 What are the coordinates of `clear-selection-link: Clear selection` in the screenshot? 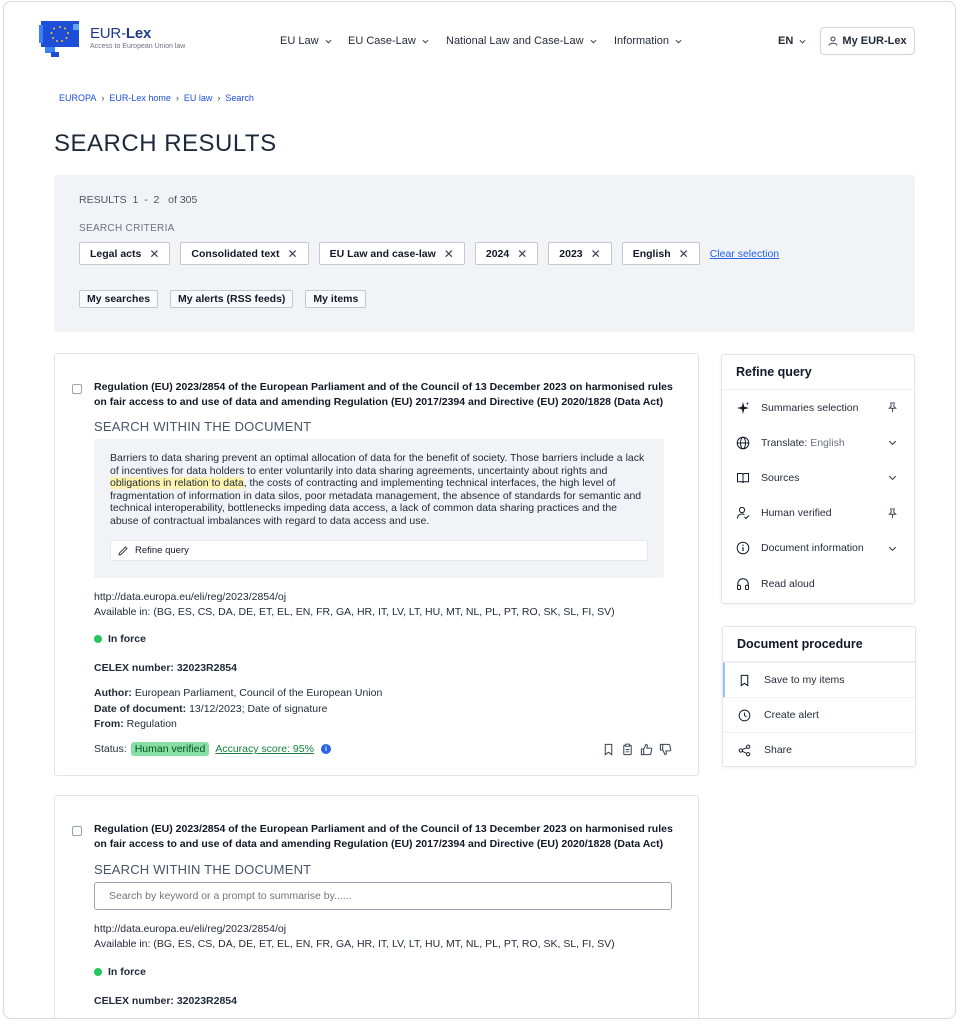 It's located at (744, 254).